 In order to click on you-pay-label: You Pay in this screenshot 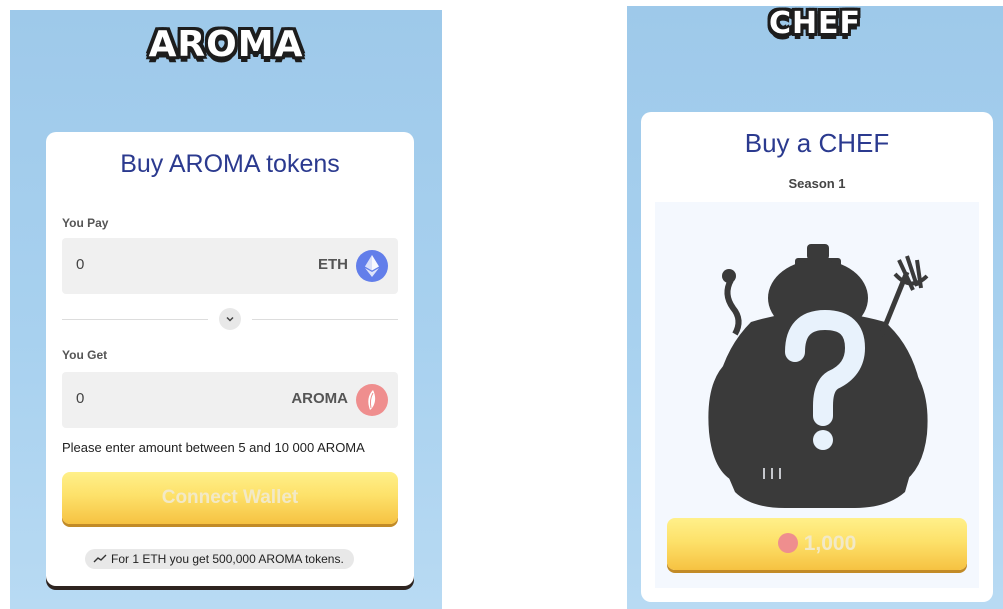, I will do `click(85, 223)`.